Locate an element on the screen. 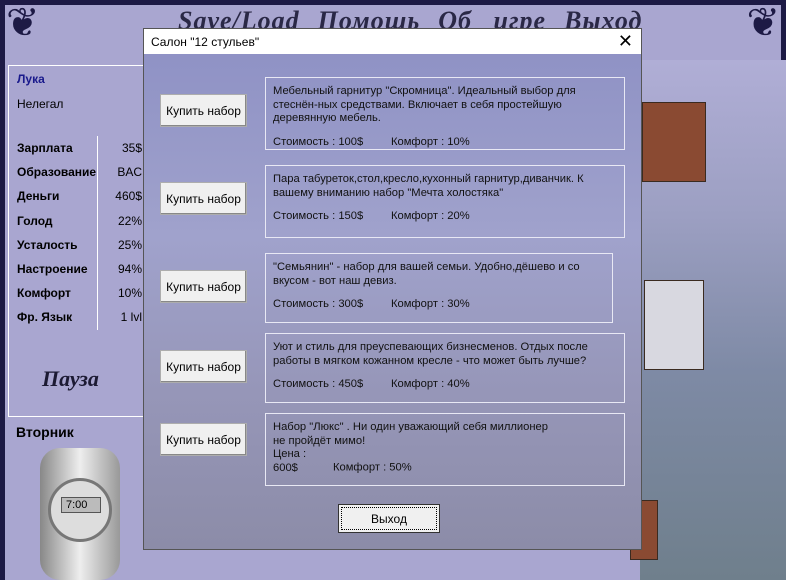 Image resolution: width=786 pixels, height=580 pixels. stat-value: 35$ is located at coordinates (119, 148).